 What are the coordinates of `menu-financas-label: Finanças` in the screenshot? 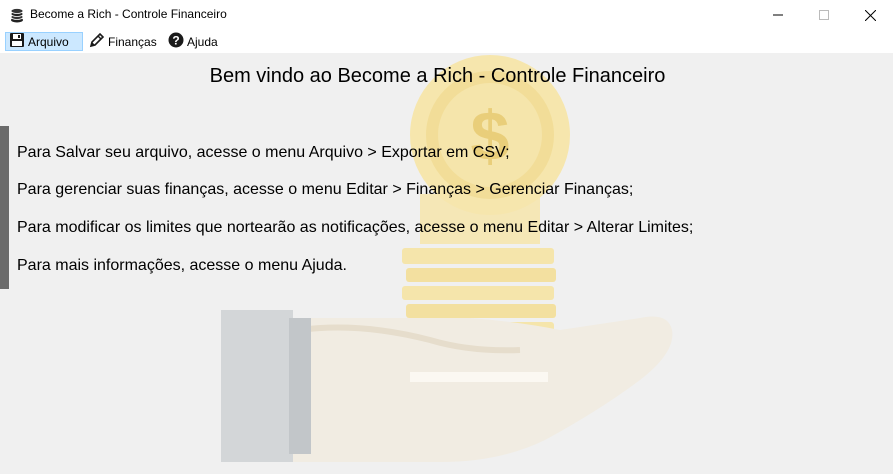 It's located at (132, 41).